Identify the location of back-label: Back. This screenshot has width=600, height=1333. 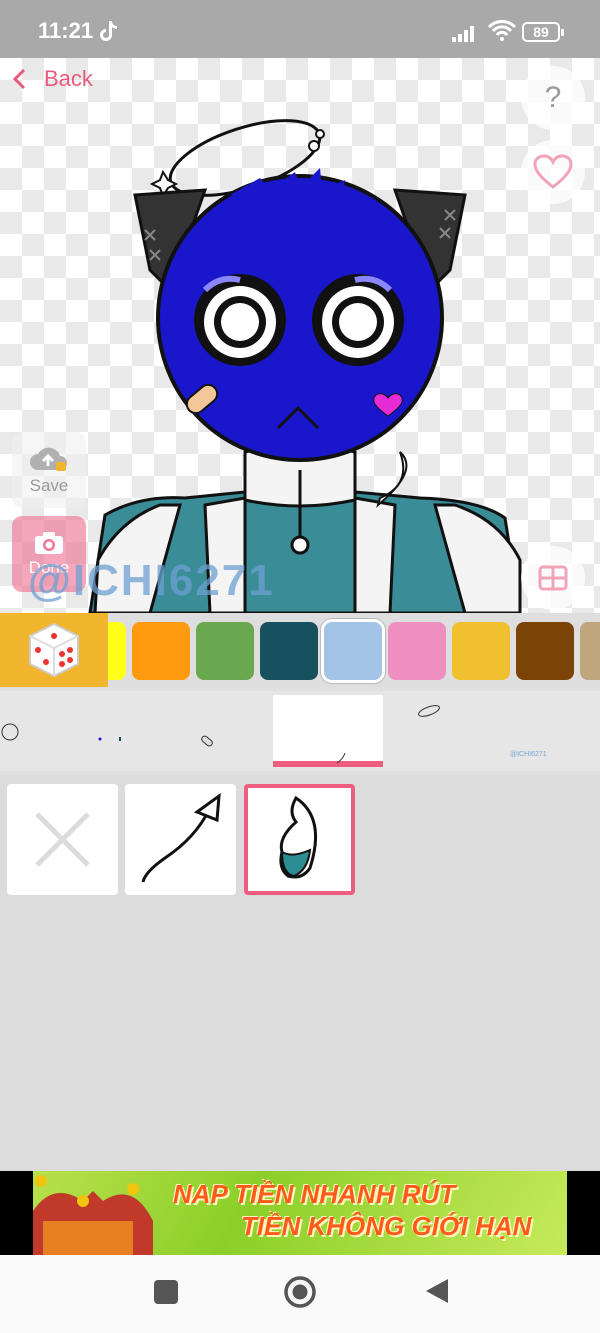
(68, 78).